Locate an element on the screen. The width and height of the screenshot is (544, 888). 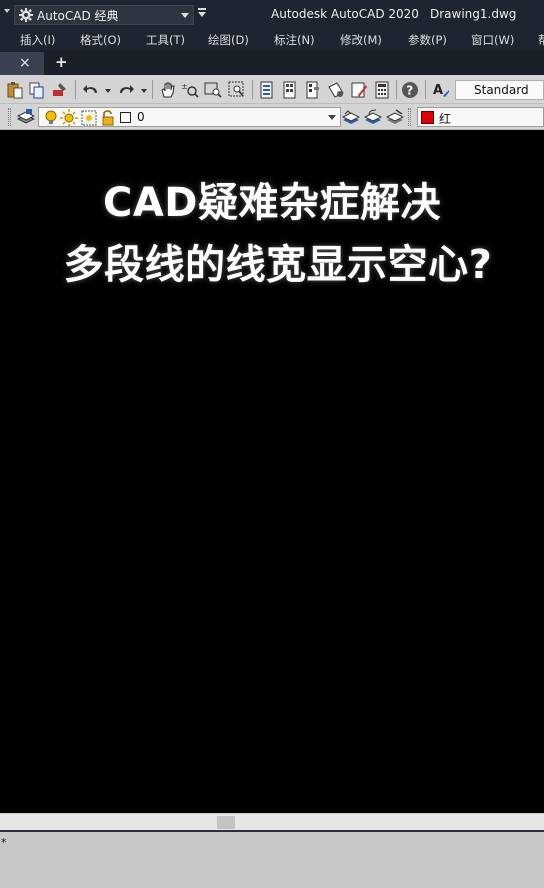
caption-line-2: 多段线的线宽显示空心? is located at coordinates (278, 265).